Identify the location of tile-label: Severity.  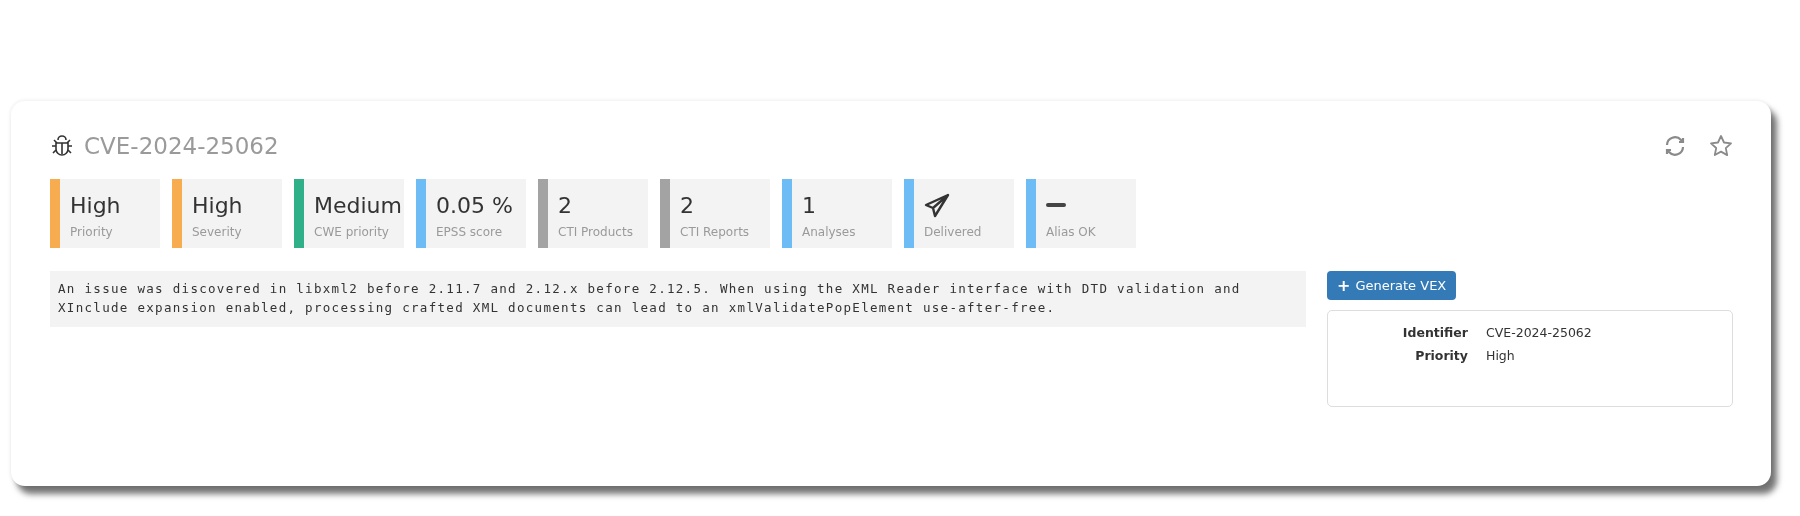
(217, 232).